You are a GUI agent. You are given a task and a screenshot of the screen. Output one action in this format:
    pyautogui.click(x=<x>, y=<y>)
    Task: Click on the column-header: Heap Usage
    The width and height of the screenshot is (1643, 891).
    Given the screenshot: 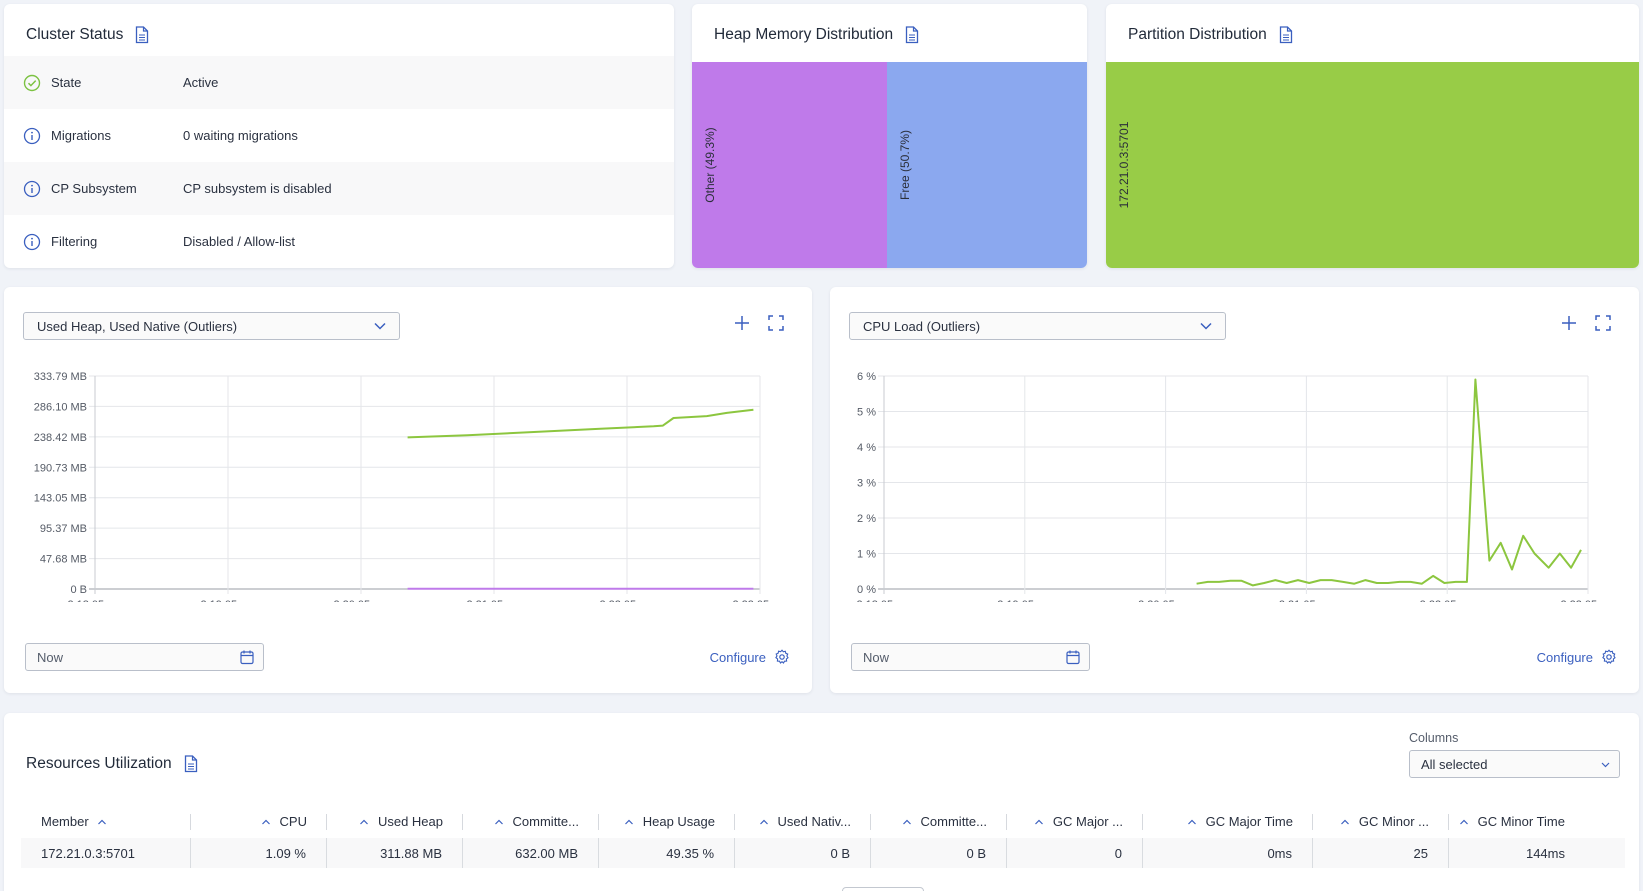 What is the action you would take?
    pyautogui.click(x=667, y=821)
    